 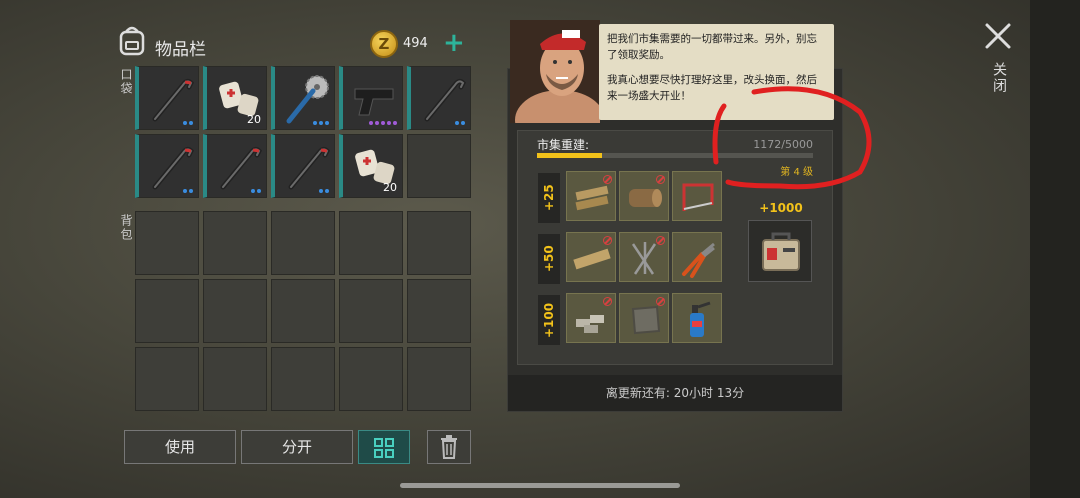 What do you see at coordinates (549, 198) in the screenshot?
I see `tier-label: +25` at bounding box center [549, 198].